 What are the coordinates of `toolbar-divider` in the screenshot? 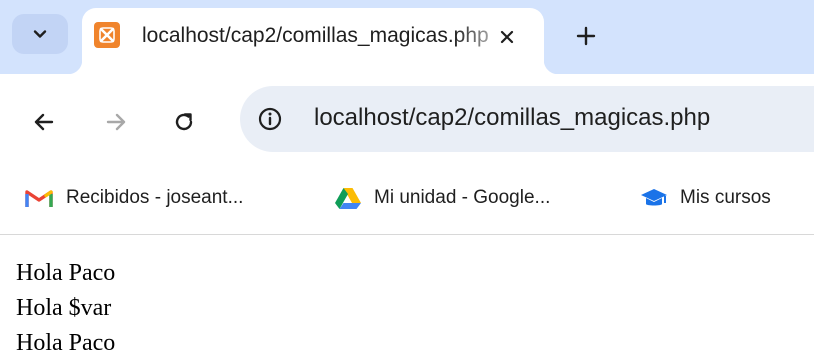 It's located at (407, 234).